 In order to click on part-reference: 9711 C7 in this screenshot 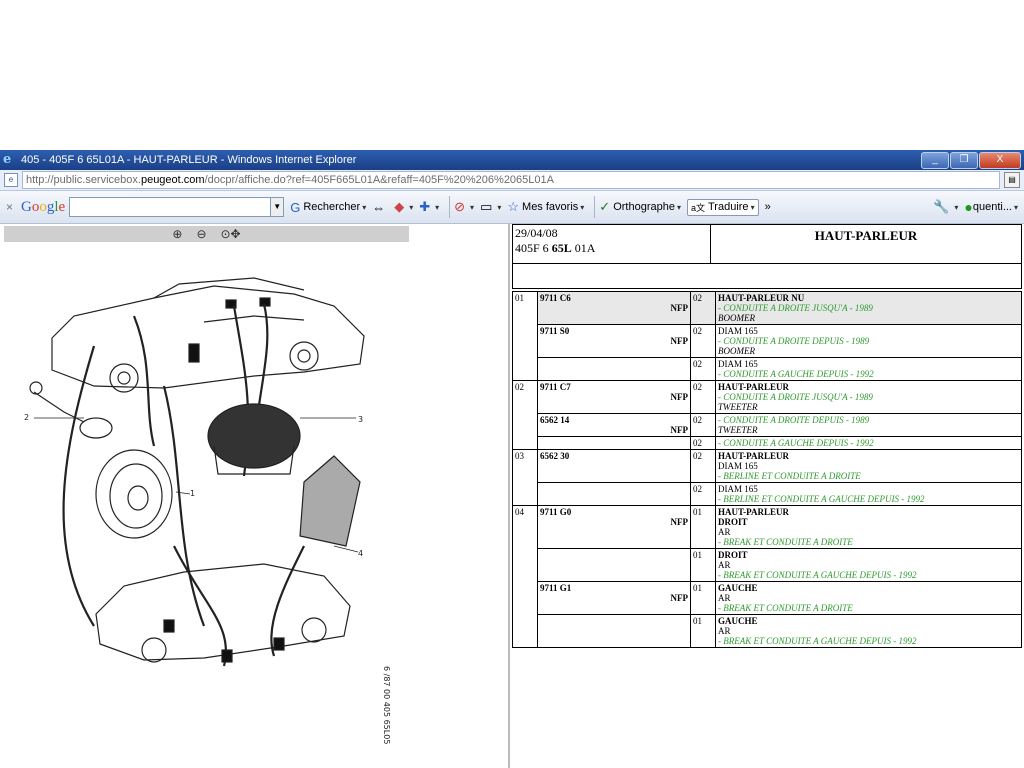, I will do `click(614, 387)`.